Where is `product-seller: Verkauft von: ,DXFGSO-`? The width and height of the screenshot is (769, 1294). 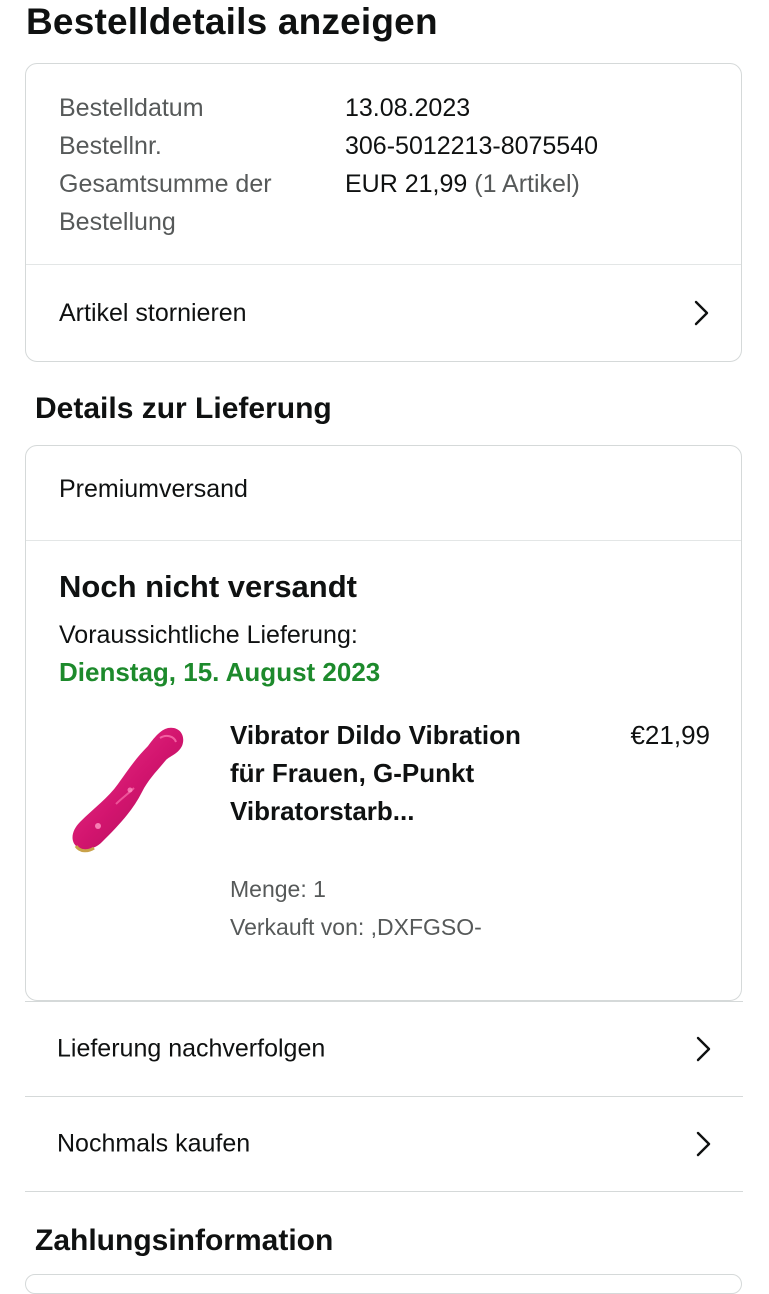 product-seller: Verkauft von: ,DXFGSO- is located at coordinates (356, 927).